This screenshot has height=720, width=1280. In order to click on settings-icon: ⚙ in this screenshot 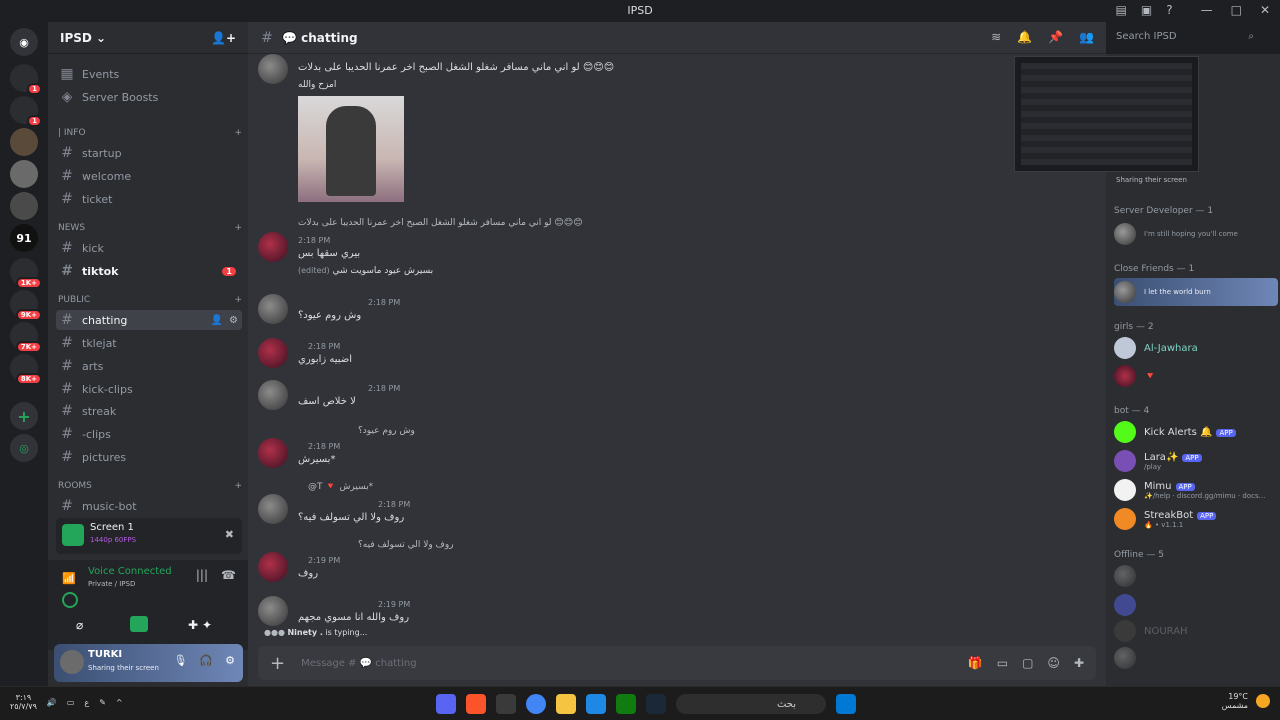, I will do `click(233, 320)`.